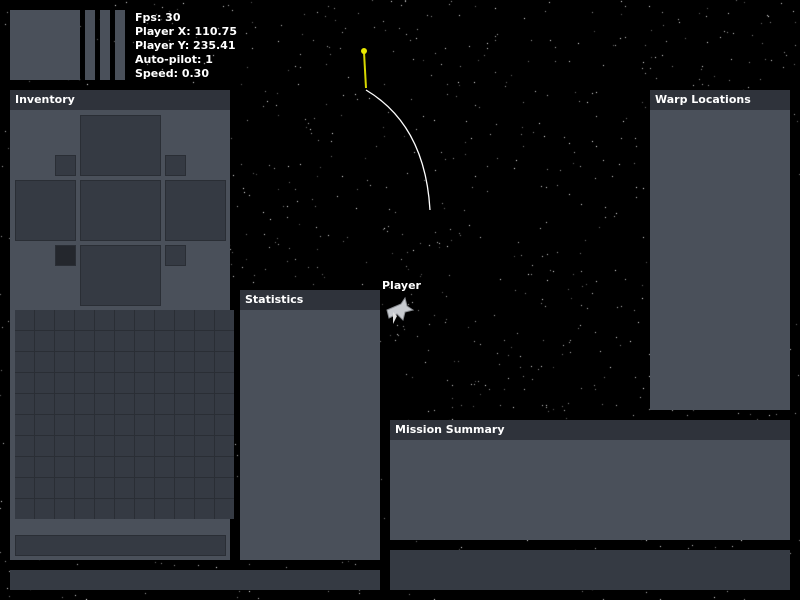  I want to click on equip-slot-bottom, so click(120, 275).